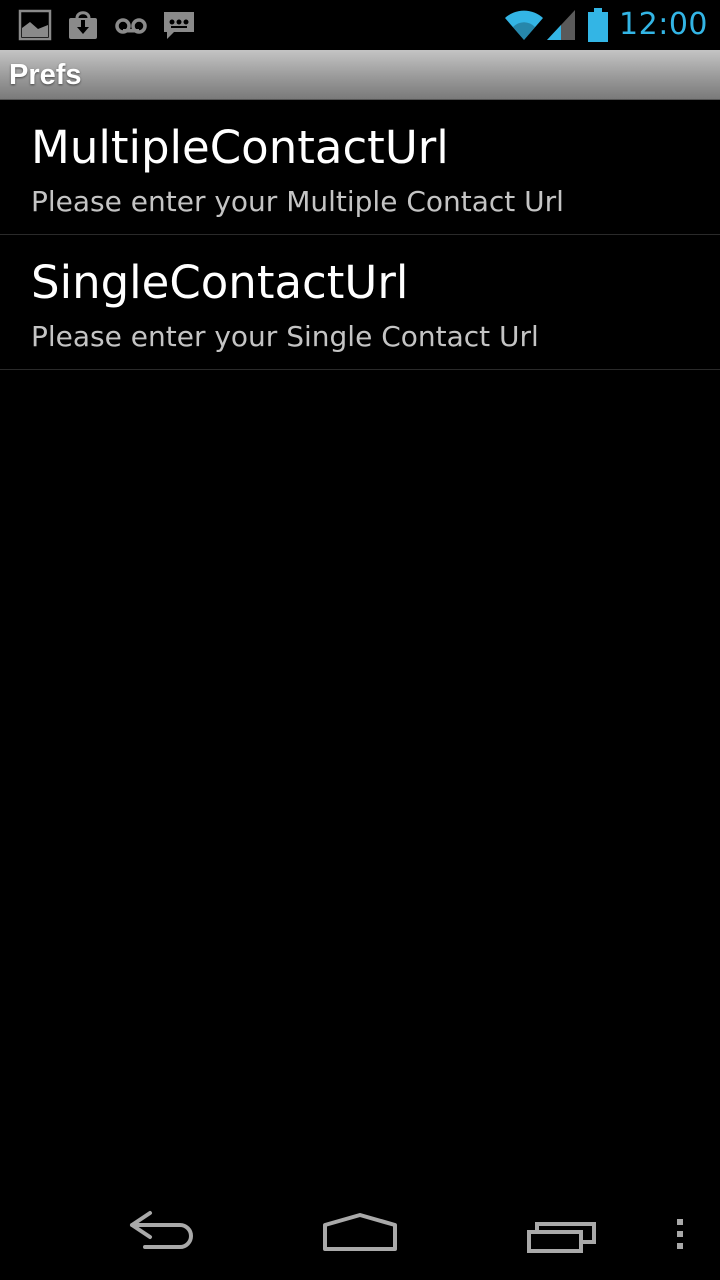  What do you see at coordinates (161, 1230) in the screenshot?
I see `back-icon` at bounding box center [161, 1230].